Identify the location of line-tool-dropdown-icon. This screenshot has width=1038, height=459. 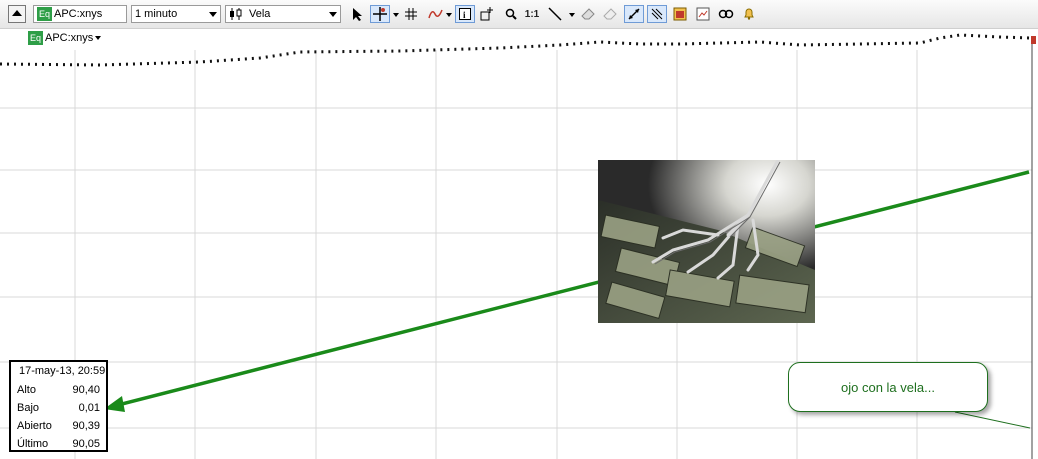
(572, 15).